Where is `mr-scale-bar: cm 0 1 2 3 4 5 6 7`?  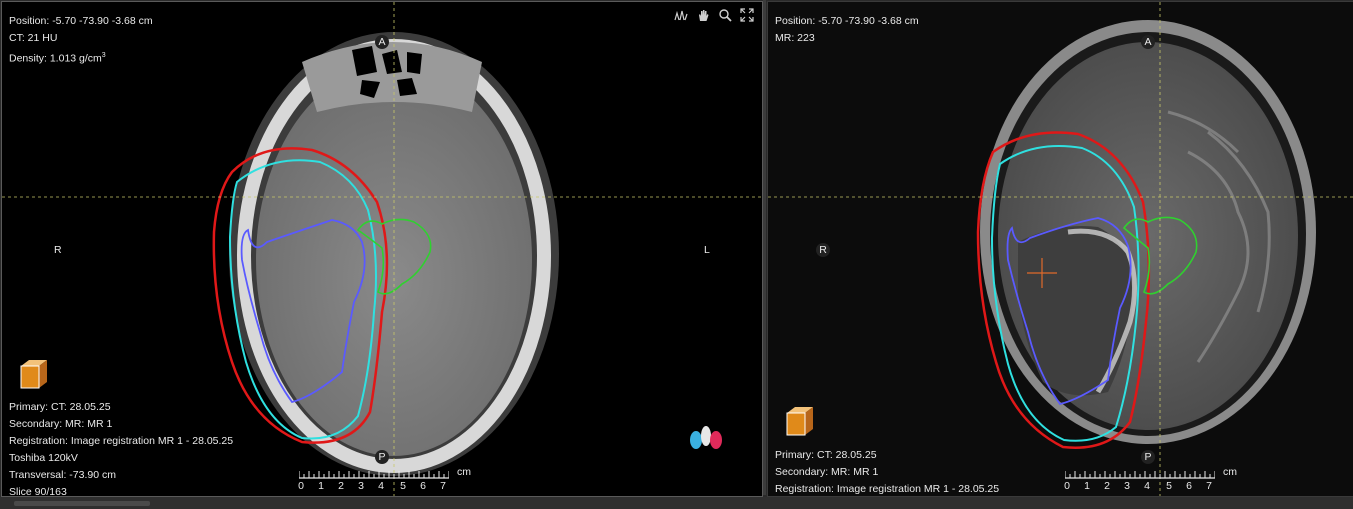 mr-scale-bar: cm 0 1 2 3 4 5 6 7 is located at coordinates (1150, 481).